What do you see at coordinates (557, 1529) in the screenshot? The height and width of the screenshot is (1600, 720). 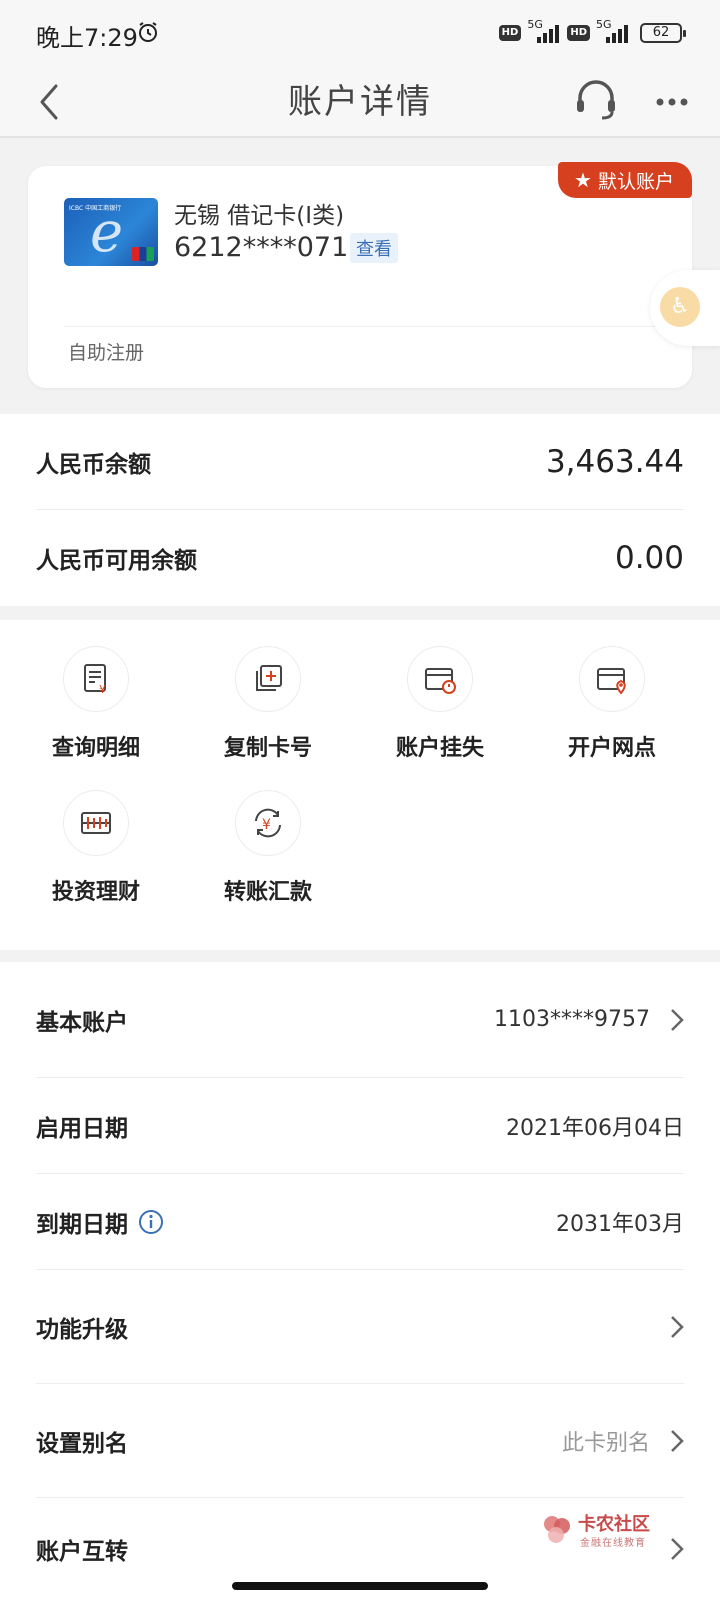 I see `watermark-logo-icon` at bounding box center [557, 1529].